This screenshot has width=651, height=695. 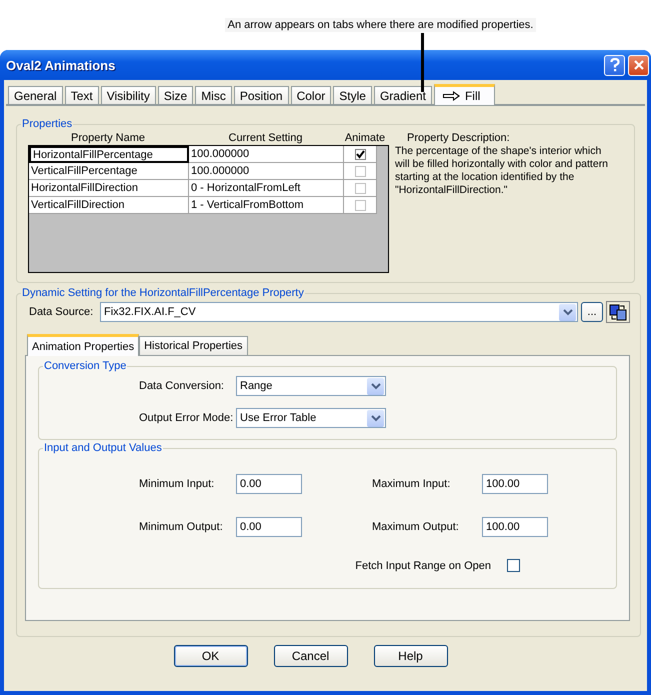 I want to click on arrow-icon, so click(x=451, y=96).